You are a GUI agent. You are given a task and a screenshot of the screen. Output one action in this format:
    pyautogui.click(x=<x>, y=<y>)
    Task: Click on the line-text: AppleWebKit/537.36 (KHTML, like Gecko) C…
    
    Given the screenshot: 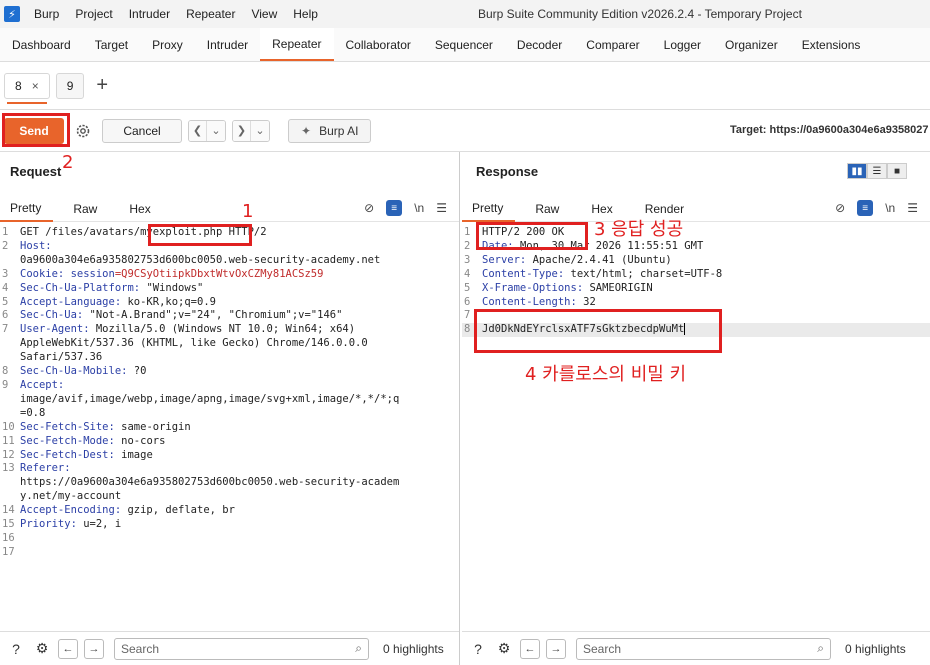 What is the action you would take?
    pyautogui.click(x=194, y=343)
    